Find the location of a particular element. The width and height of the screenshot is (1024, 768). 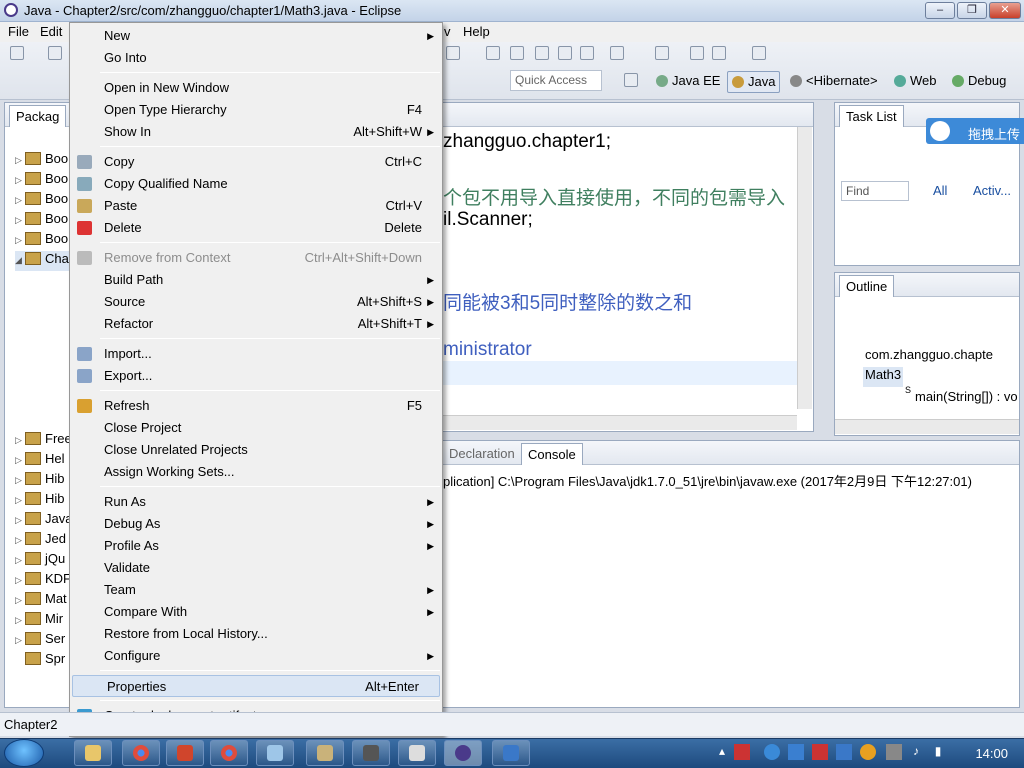

menu-item-compare-with: Compare With ▶ is located at coordinates (256, 612).